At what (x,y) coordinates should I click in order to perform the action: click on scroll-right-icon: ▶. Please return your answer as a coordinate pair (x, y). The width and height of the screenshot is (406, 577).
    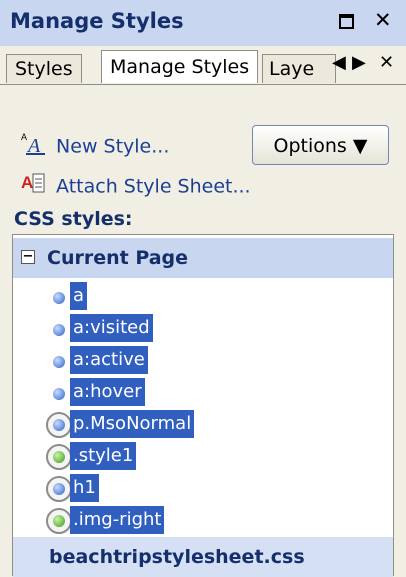
    Looking at the image, I should click on (359, 62).